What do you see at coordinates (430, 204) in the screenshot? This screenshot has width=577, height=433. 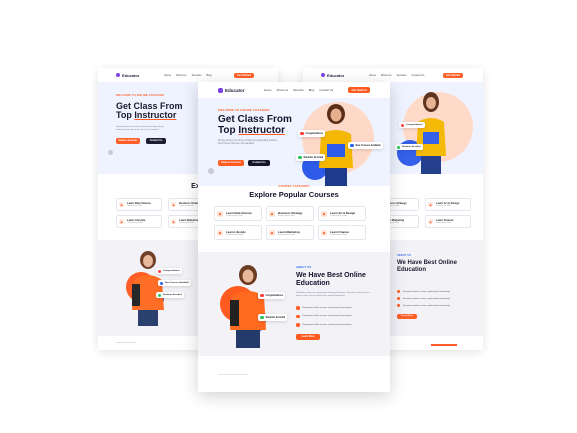 I see `art-design-icon: ◆` at bounding box center [430, 204].